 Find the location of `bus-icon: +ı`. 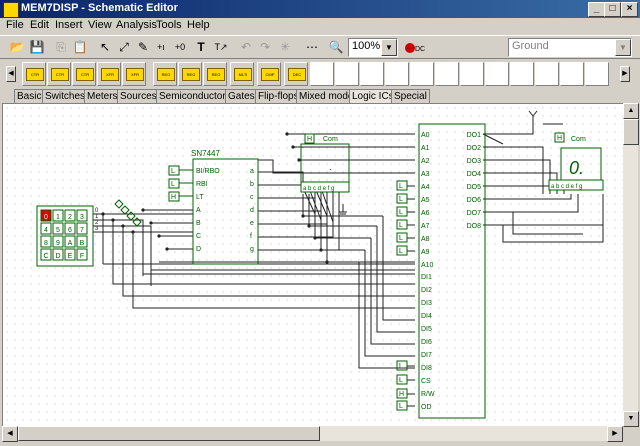

bus-icon: +ı is located at coordinates (161, 47).